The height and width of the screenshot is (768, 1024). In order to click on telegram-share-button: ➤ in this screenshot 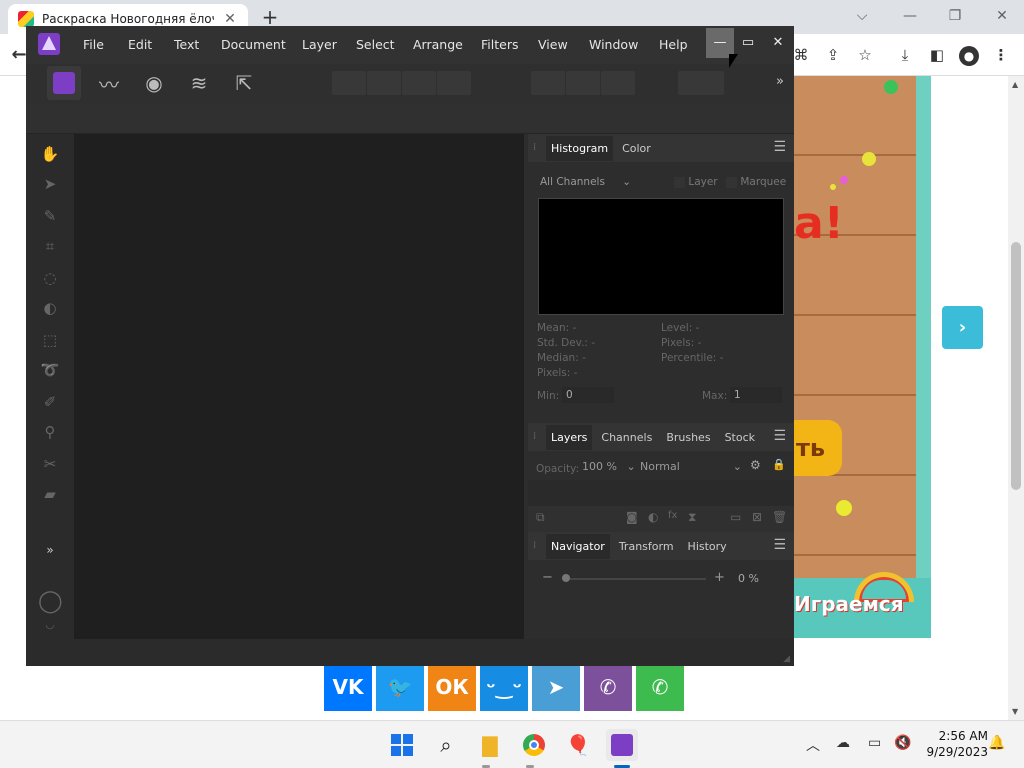, I will do `click(556, 687)`.